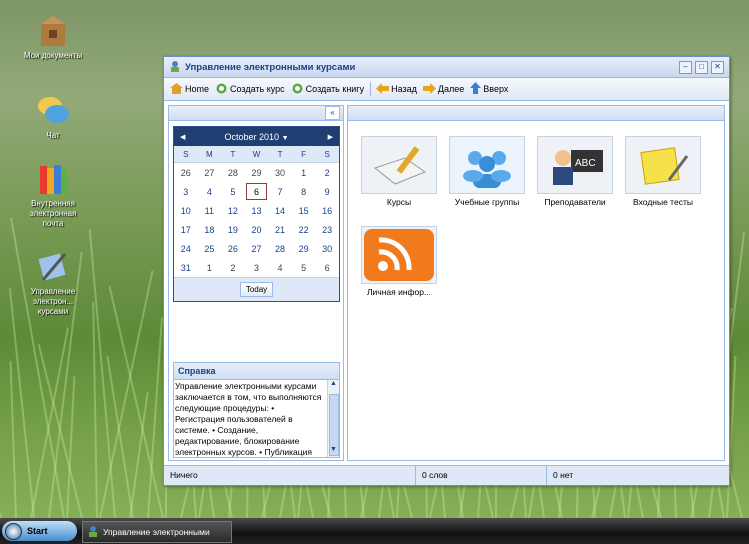 This screenshot has width=749, height=544. Describe the element at coordinates (256, 289) in the screenshot. I see `today-button: Today` at that location.